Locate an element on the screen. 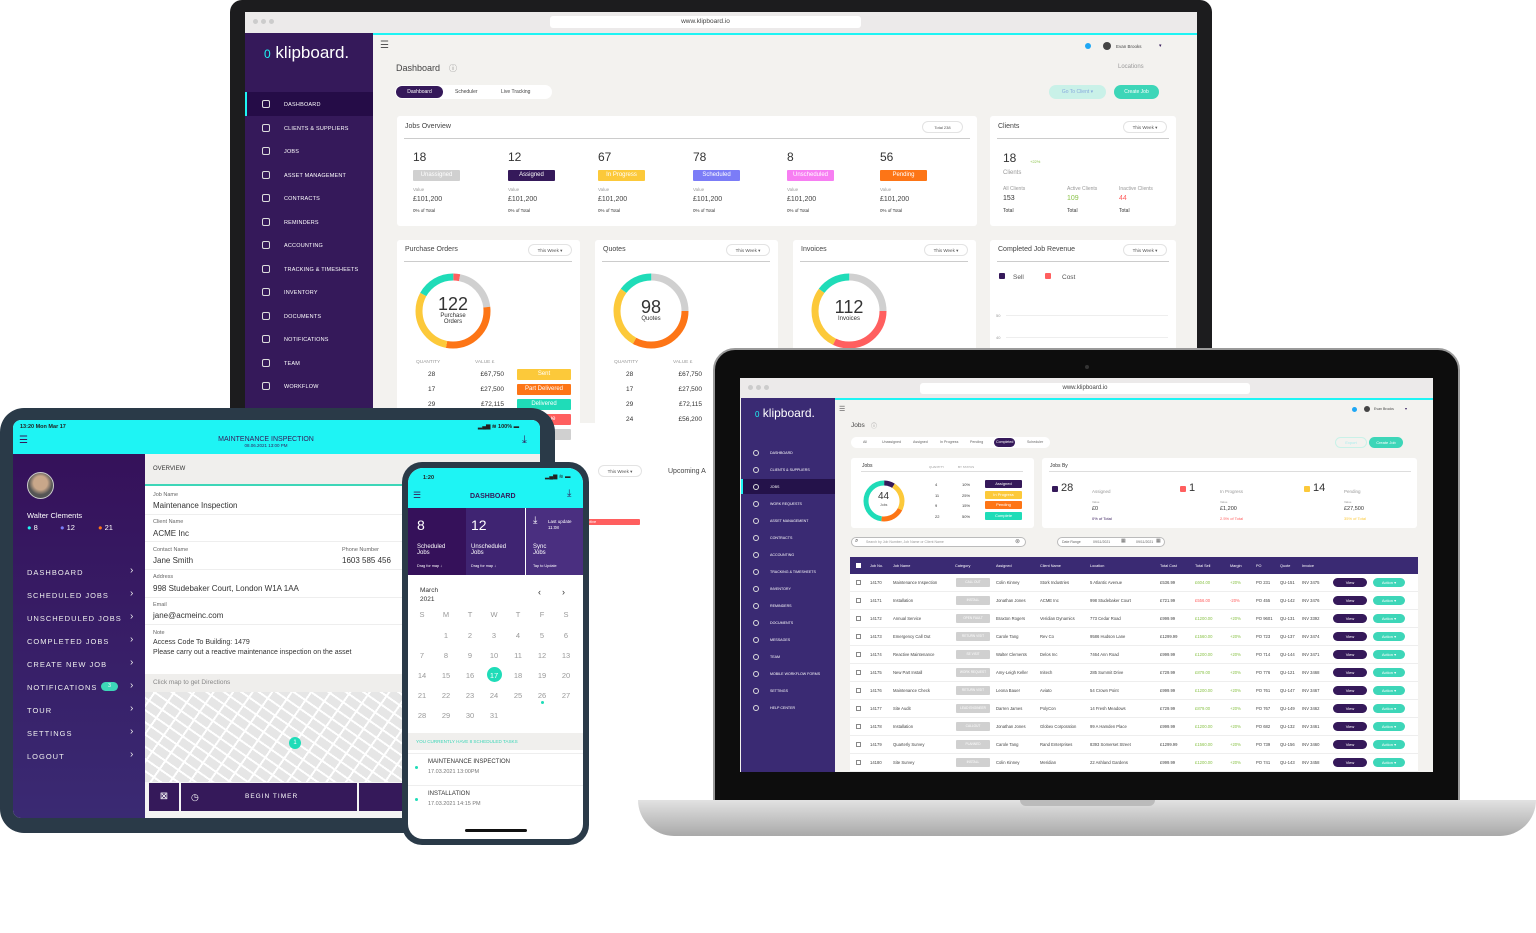 Image resolution: width=1536 pixels, height=933 pixels. user-avatar is located at coordinates (1107, 46).